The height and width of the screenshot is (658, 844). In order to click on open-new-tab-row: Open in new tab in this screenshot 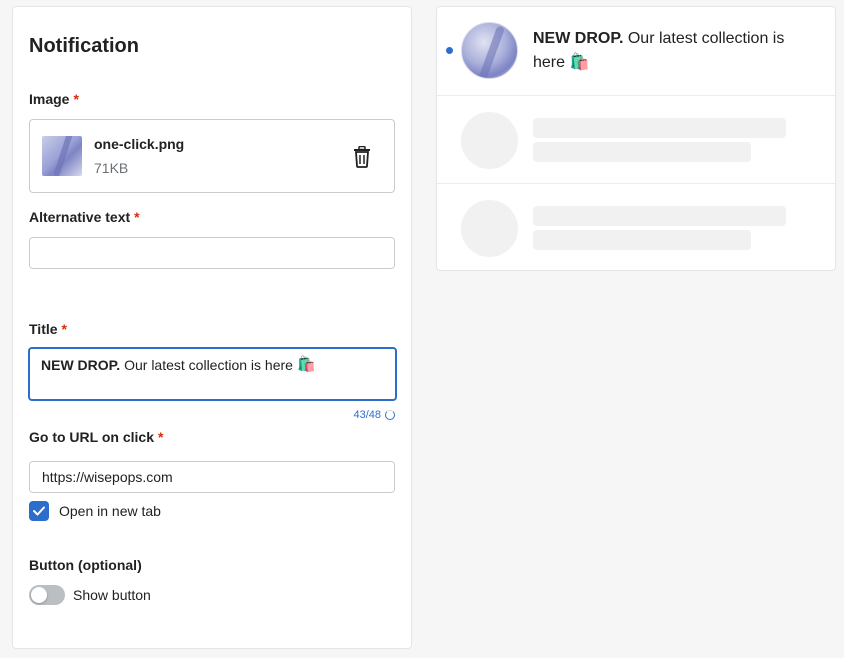, I will do `click(95, 511)`.